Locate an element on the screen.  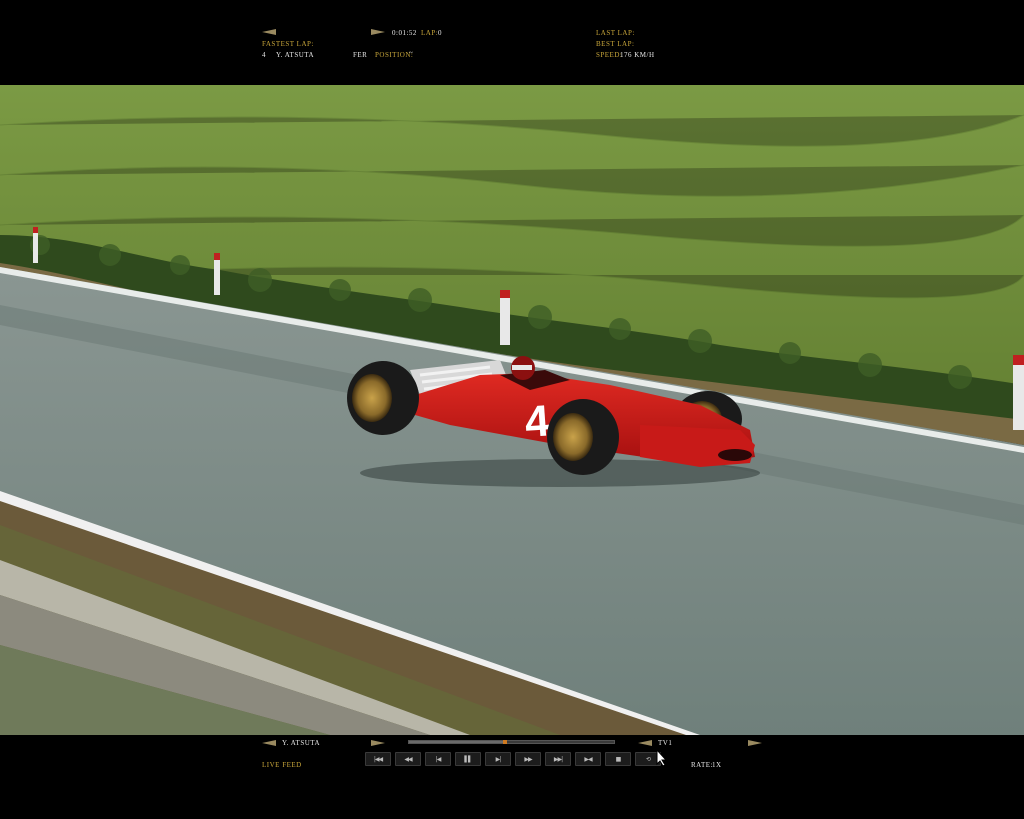
lap-value: 0 is located at coordinates (440, 33).